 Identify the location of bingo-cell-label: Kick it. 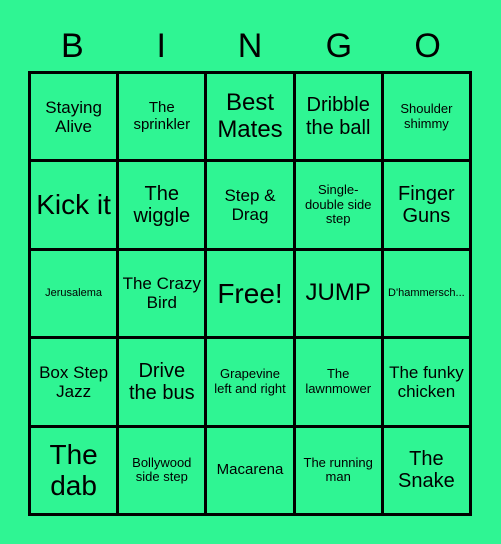
(73, 205).